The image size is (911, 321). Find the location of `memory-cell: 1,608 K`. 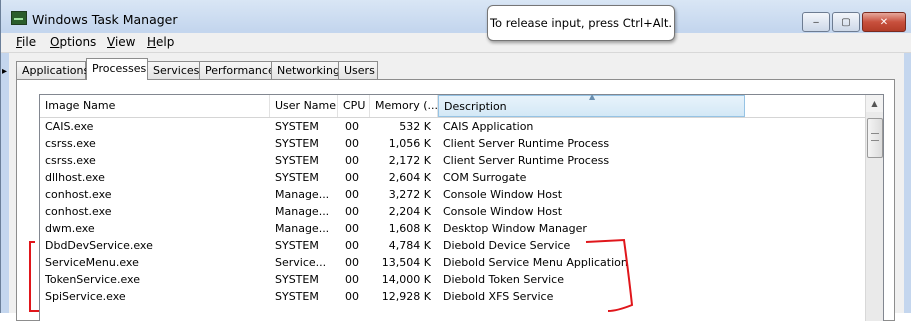

memory-cell: 1,608 K is located at coordinates (409, 228).